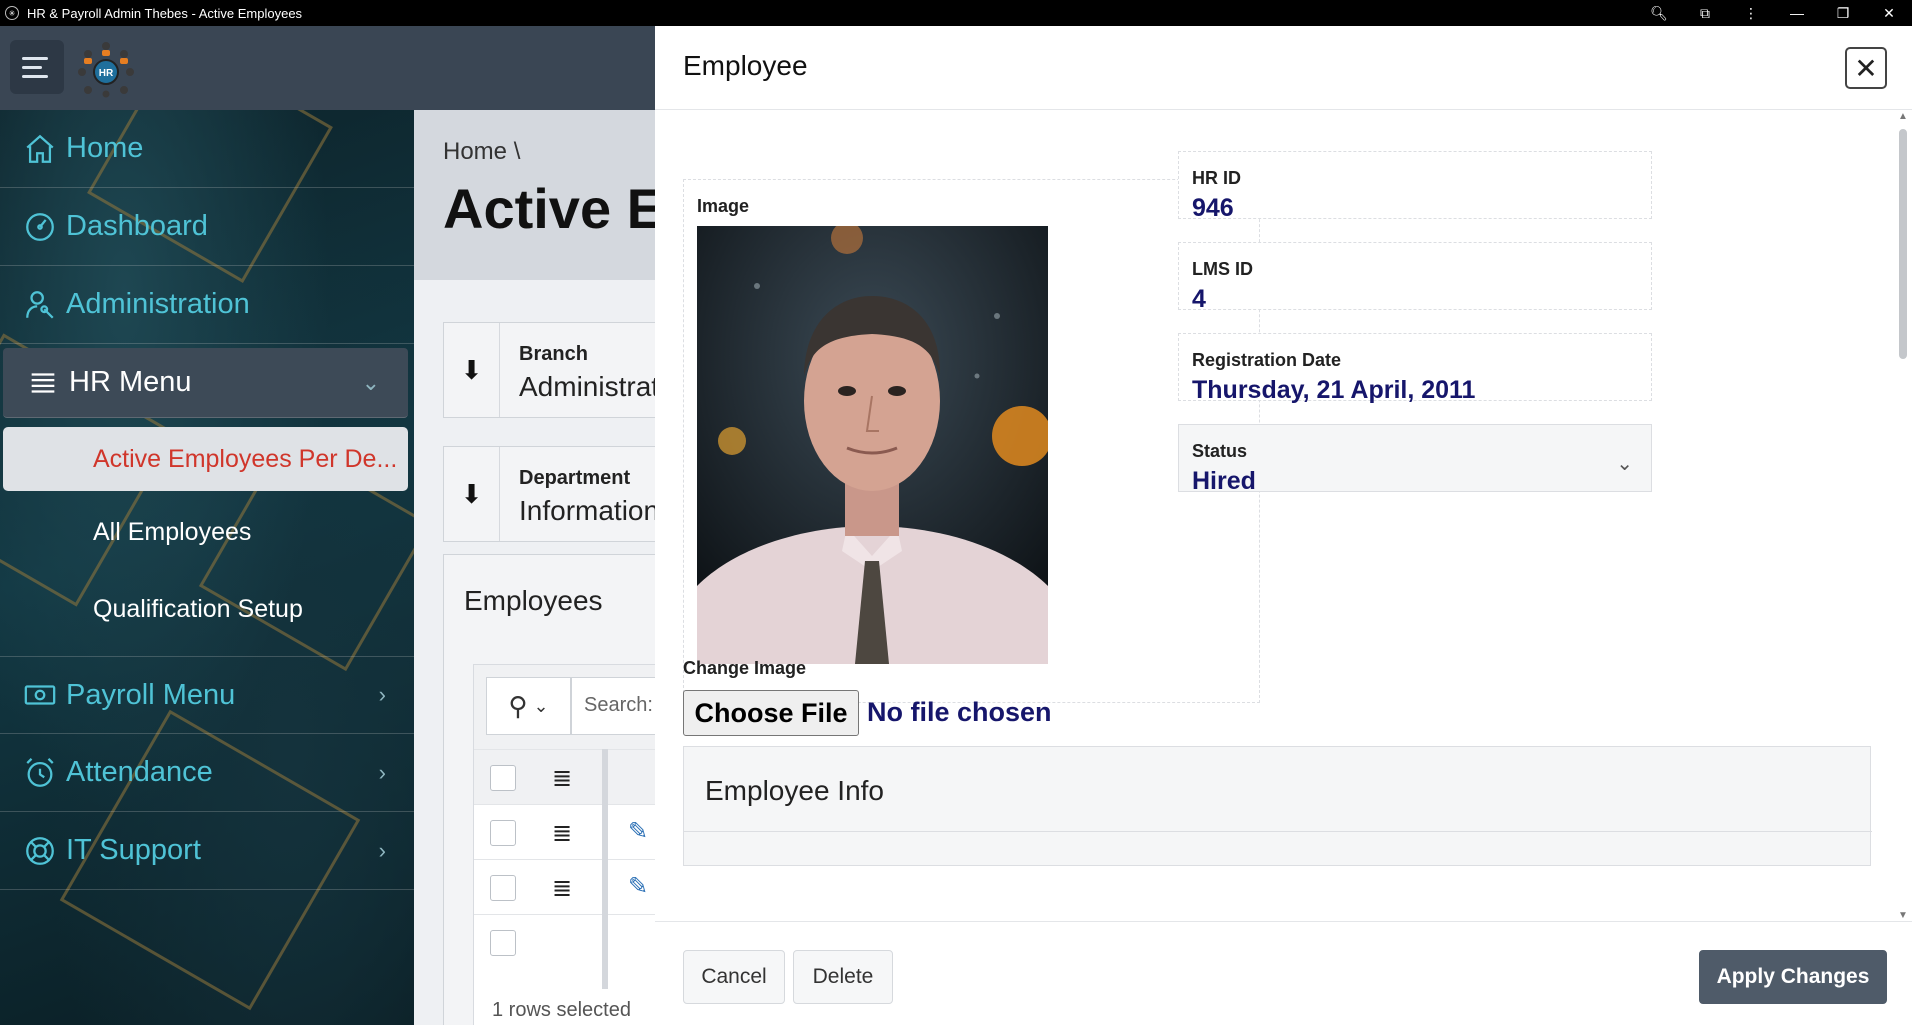  I want to click on grid-toolbar: ⚲ ⌄ Search:, so click(564, 707).